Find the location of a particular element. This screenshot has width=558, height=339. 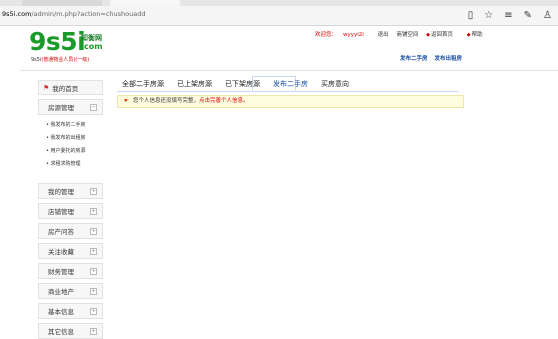

sidebar-group-shop: 店铺管理 + is located at coordinates (70, 211).